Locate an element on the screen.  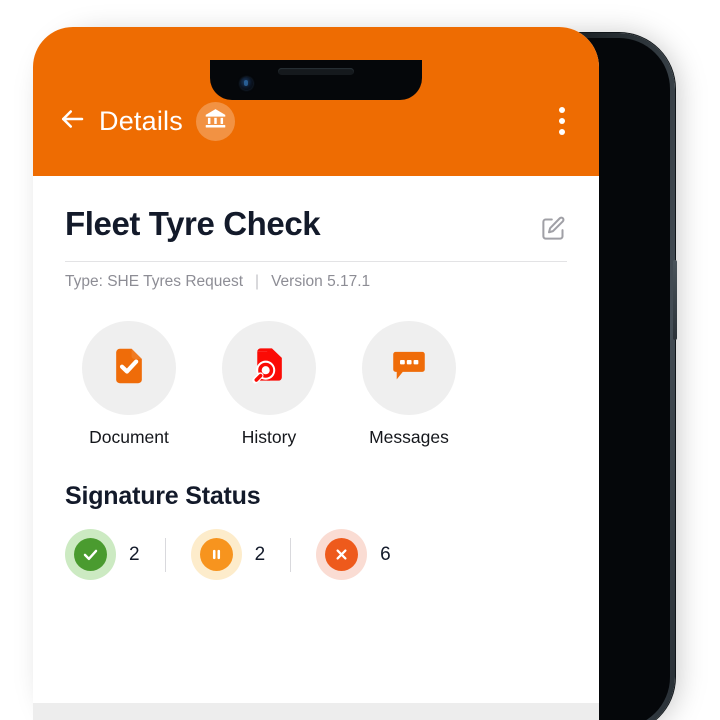
module-badge is located at coordinates (215, 121).